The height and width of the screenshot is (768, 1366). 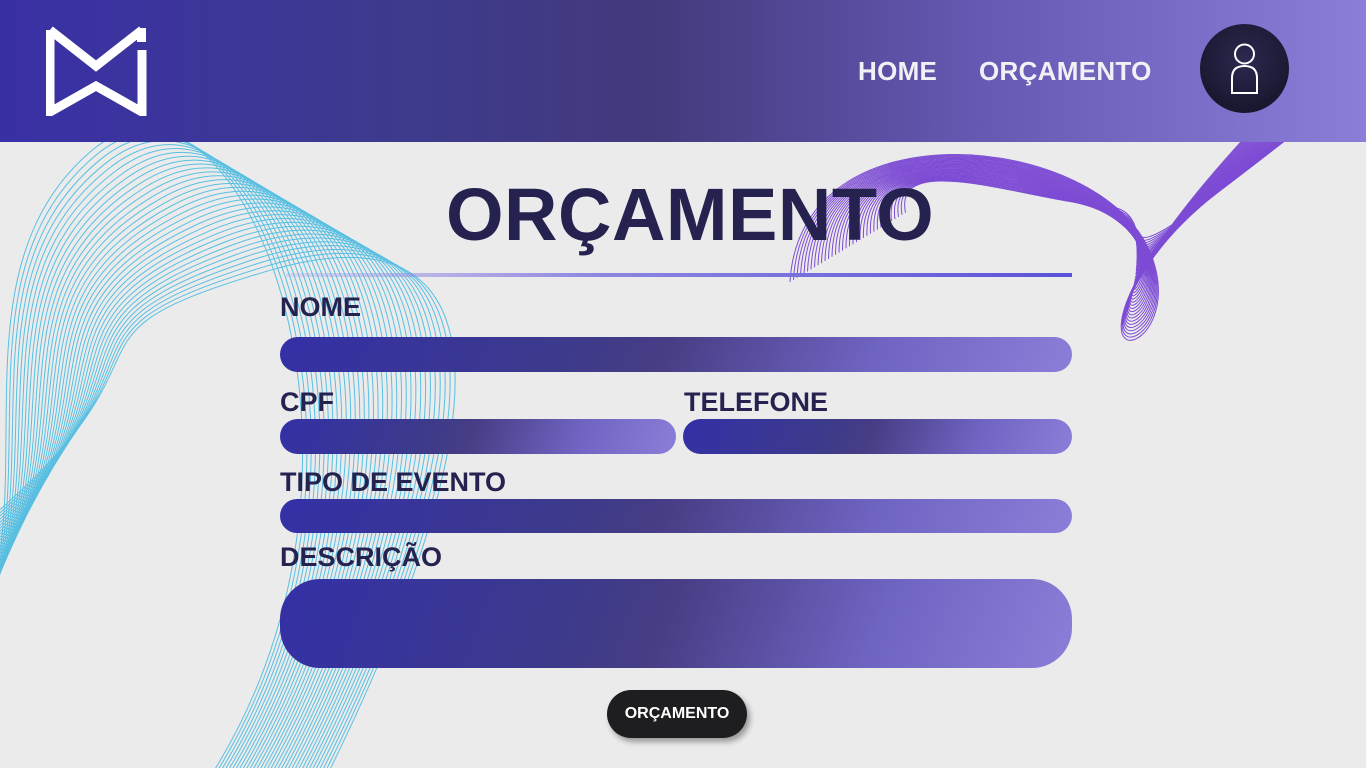 What do you see at coordinates (478, 436) in the screenshot?
I see `cpf-input` at bounding box center [478, 436].